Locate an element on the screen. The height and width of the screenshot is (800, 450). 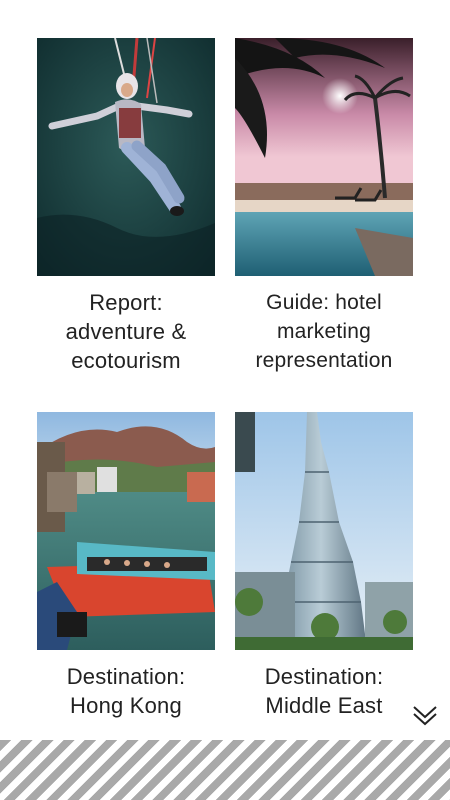
hotel-pool-image is located at coordinates (324, 157).